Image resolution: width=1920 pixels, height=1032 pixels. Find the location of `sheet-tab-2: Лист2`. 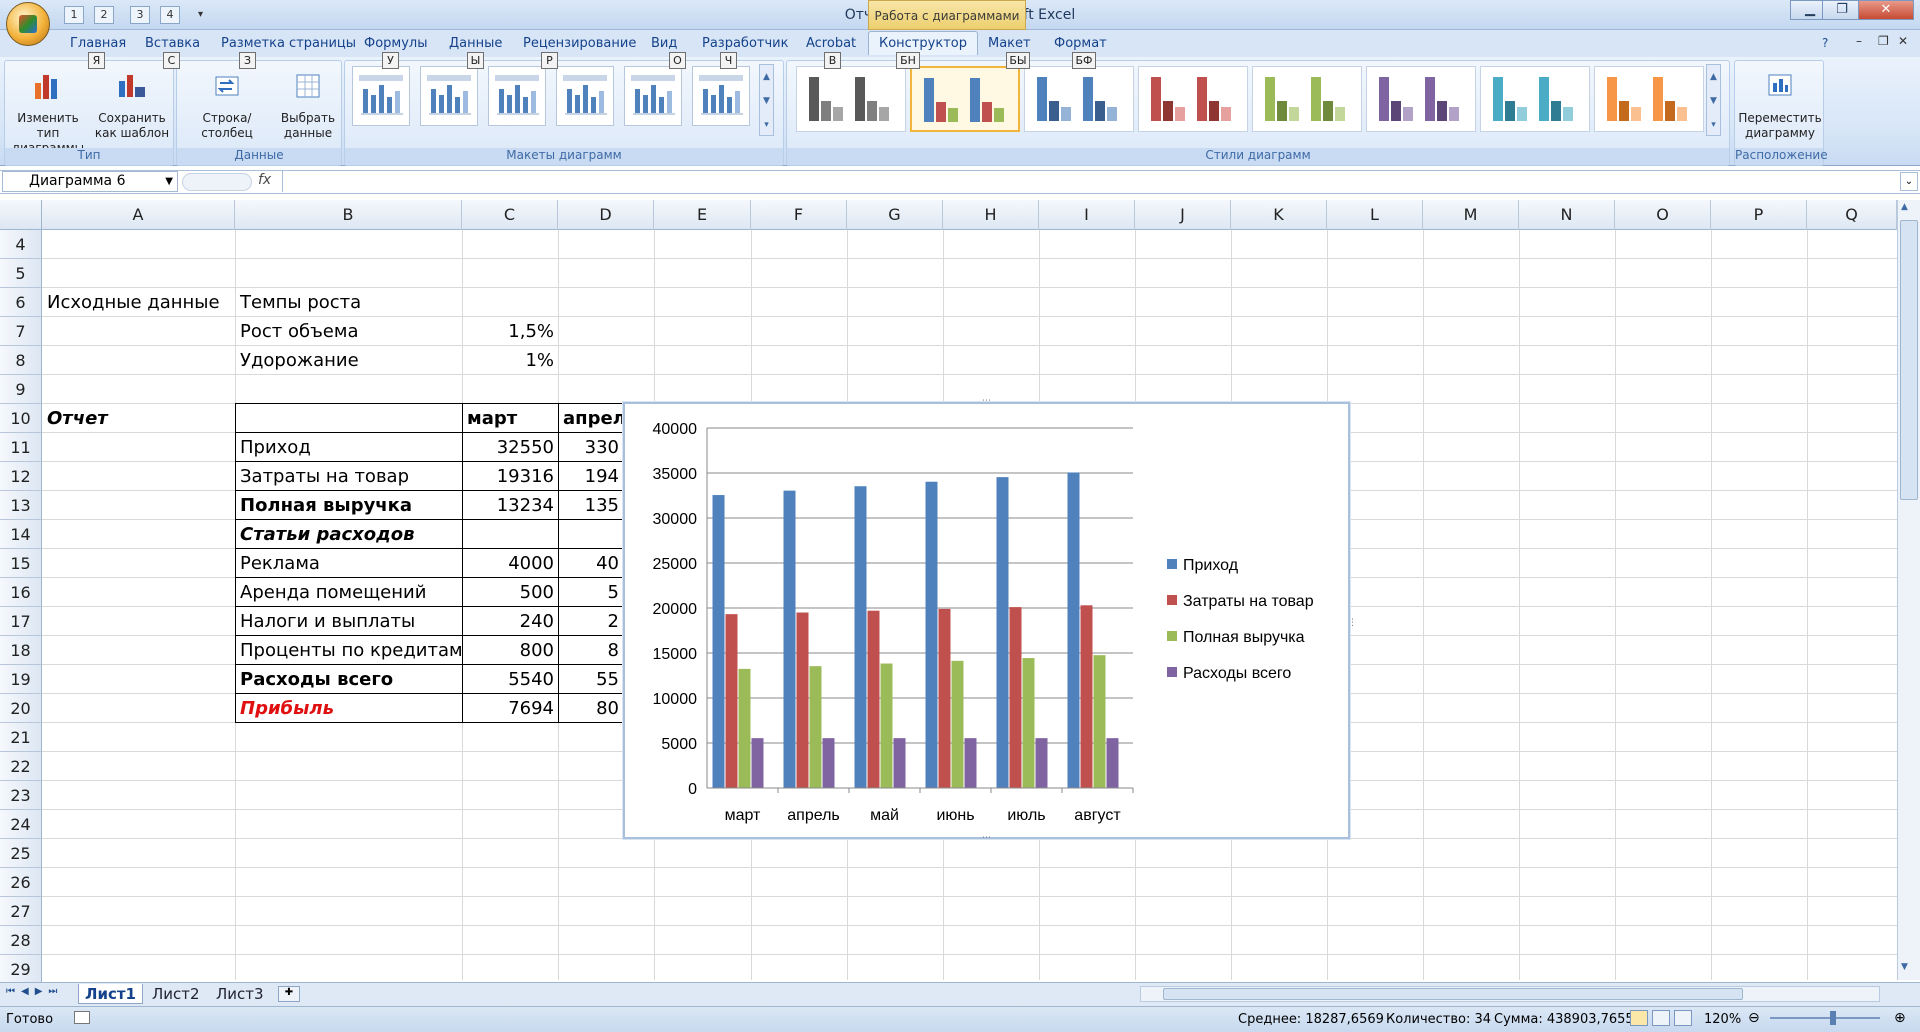

sheet-tab-2: Лист2 is located at coordinates (176, 994).